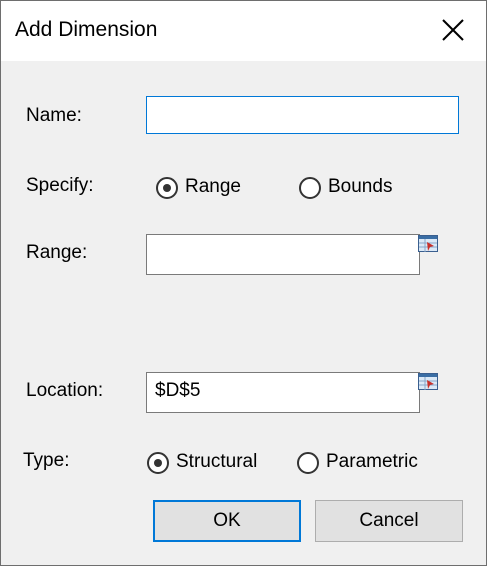 This screenshot has width=487, height=566. What do you see at coordinates (217, 461) in the screenshot?
I see `type-structural-label: Structural` at bounding box center [217, 461].